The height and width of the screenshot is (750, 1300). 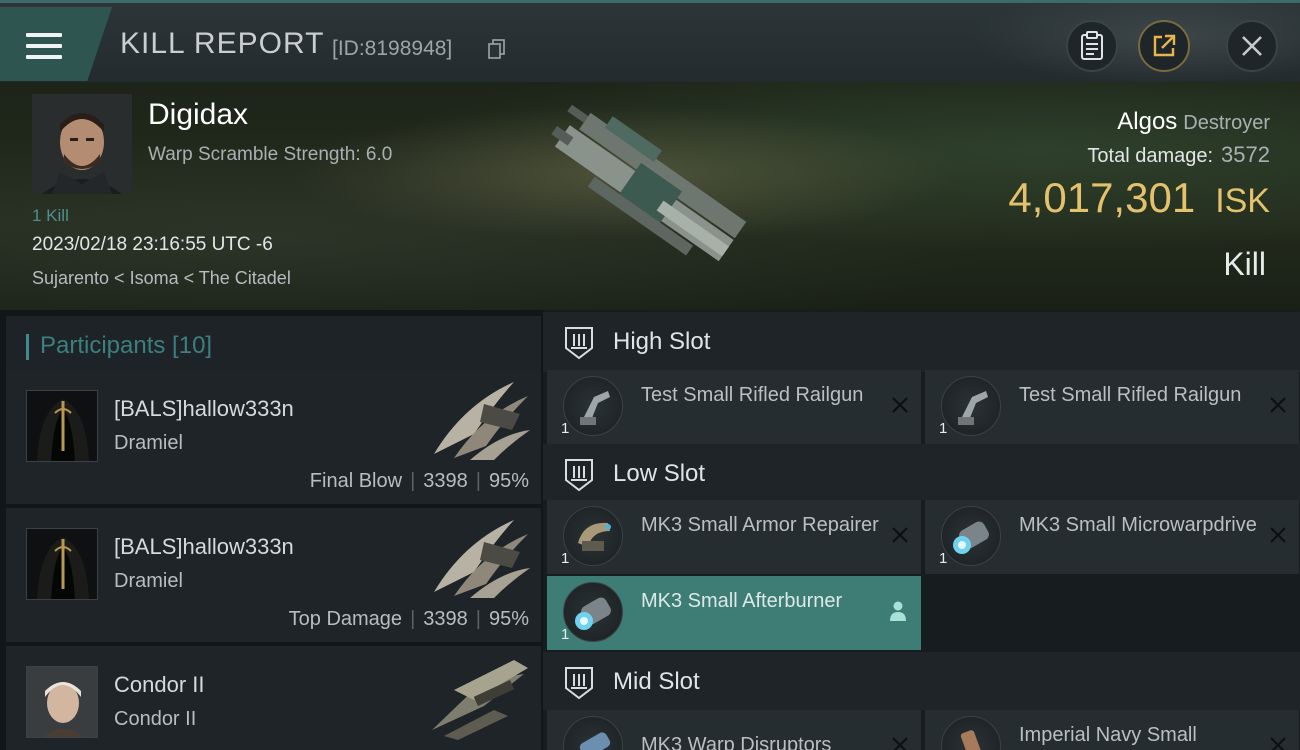 I want to click on participants-accent-bar, so click(x=27, y=347).